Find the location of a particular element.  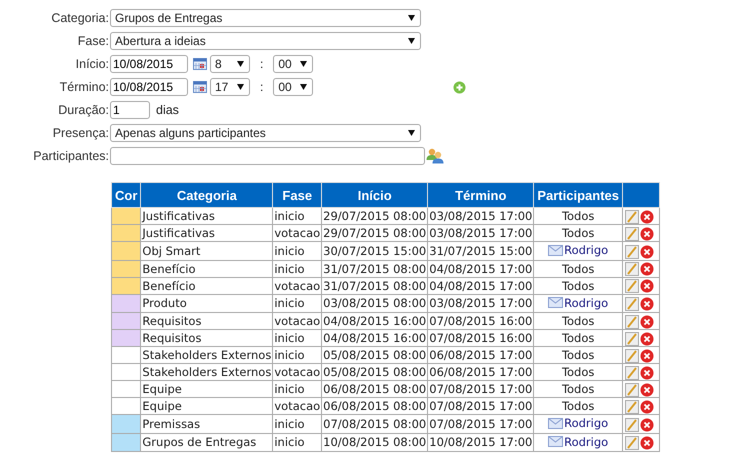

column-header: Fase is located at coordinates (297, 195).